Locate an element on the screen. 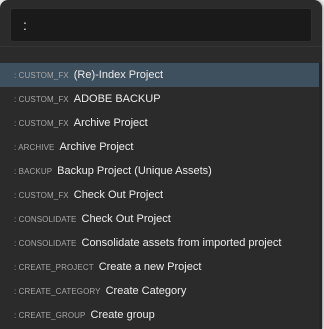 Image resolution: width=324 pixels, height=329 pixels. command-item-create-project: : CREATE_PROJECT Create a new Project is located at coordinates (161, 267).